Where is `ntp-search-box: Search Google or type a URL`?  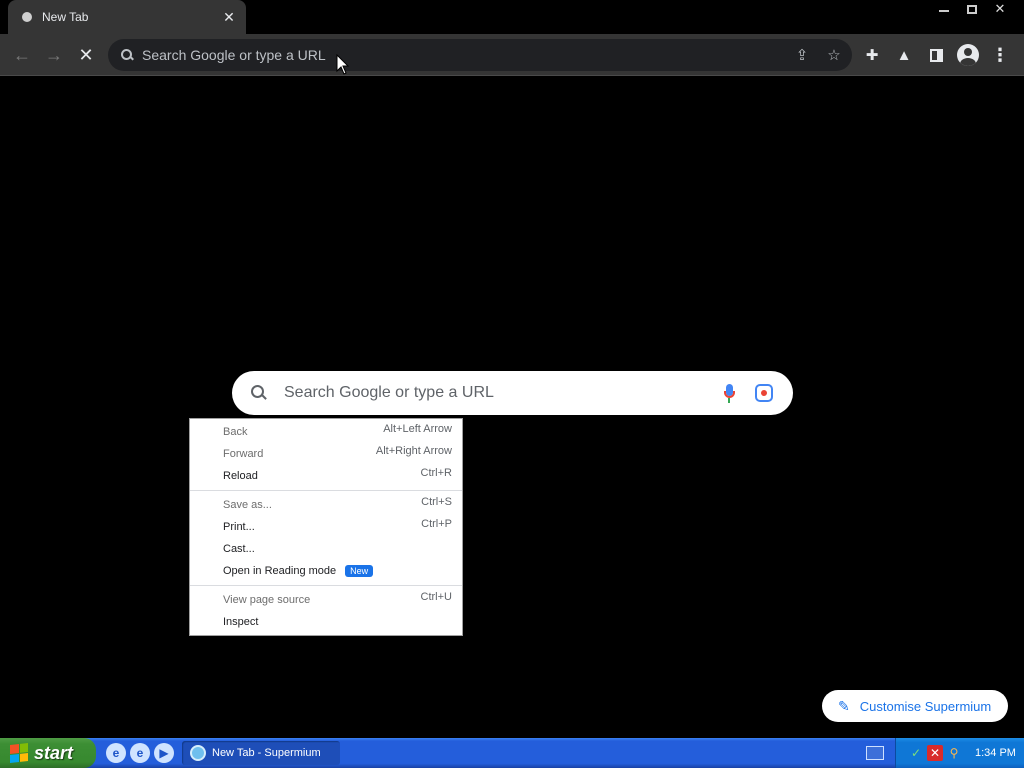
ntp-search-box: Search Google or type a URL is located at coordinates (512, 393).